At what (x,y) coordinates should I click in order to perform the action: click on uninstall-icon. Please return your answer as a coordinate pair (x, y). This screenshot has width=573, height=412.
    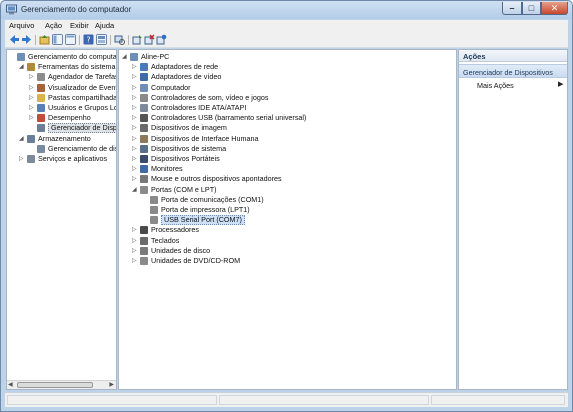
    Looking at the image, I should click on (149, 39).